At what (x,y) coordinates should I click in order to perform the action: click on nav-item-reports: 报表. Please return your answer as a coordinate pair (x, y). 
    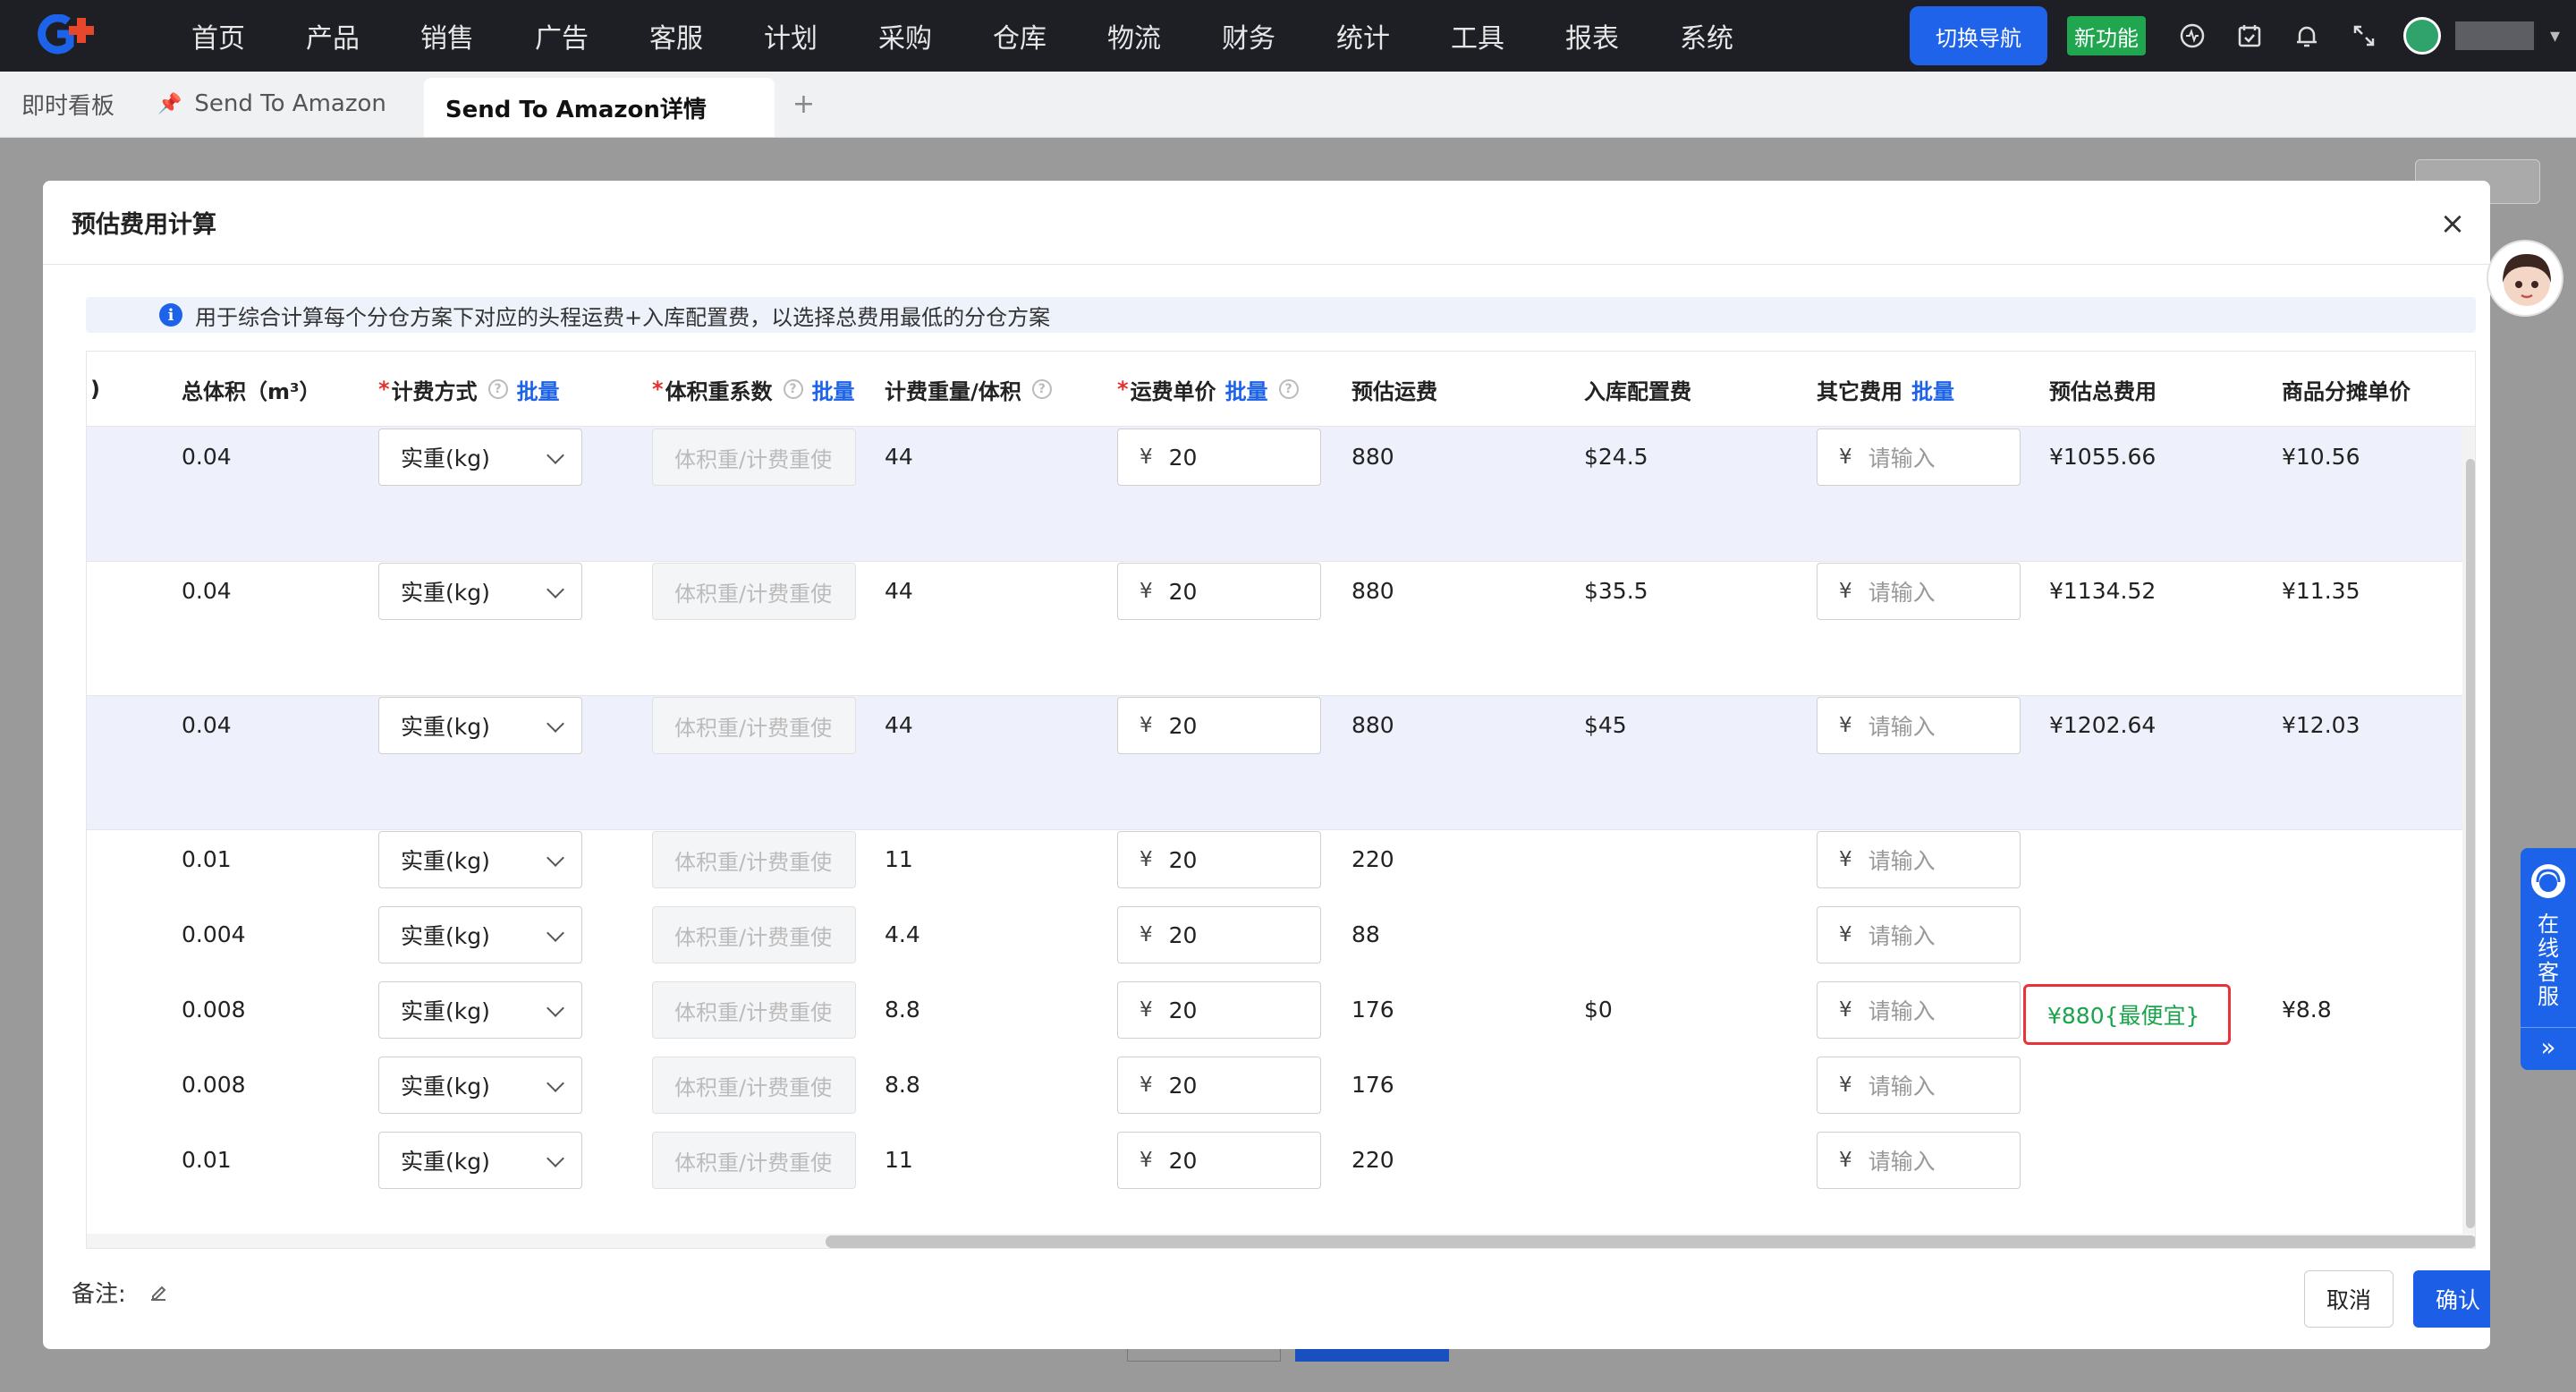
    Looking at the image, I should click on (1592, 35).